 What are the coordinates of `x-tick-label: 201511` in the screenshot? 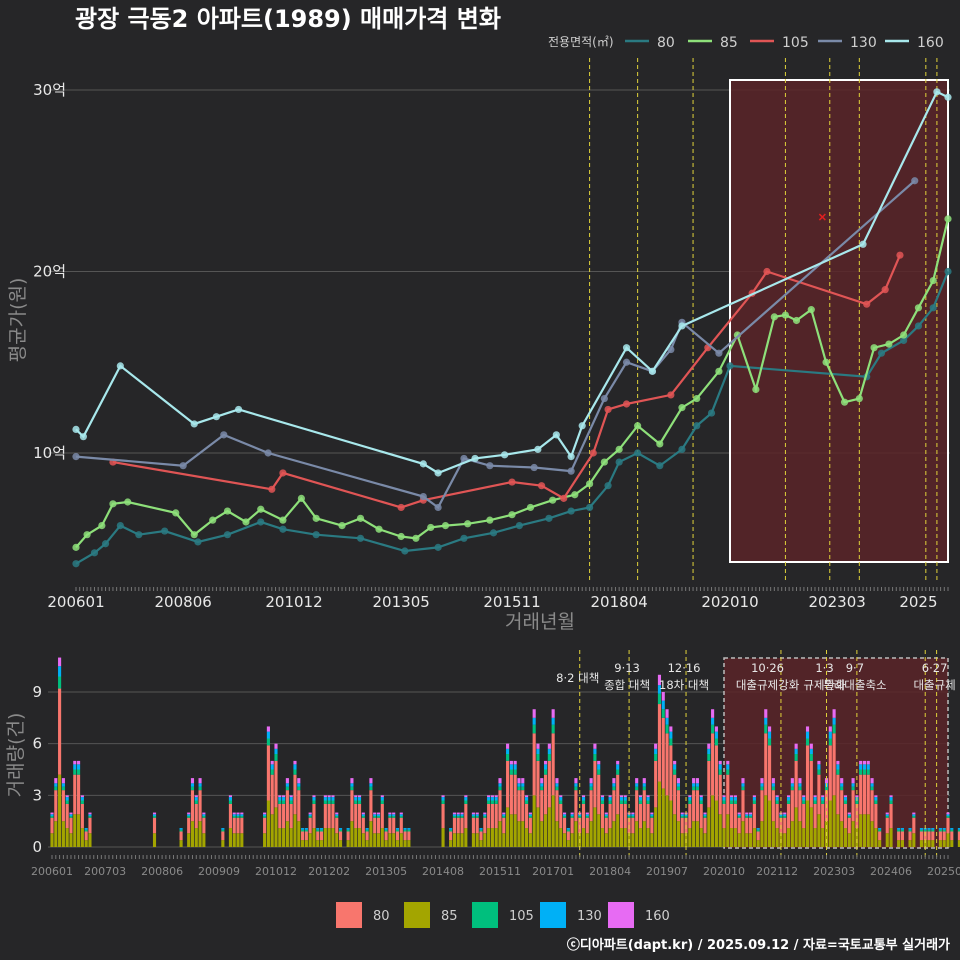 It's located at (511, 602).